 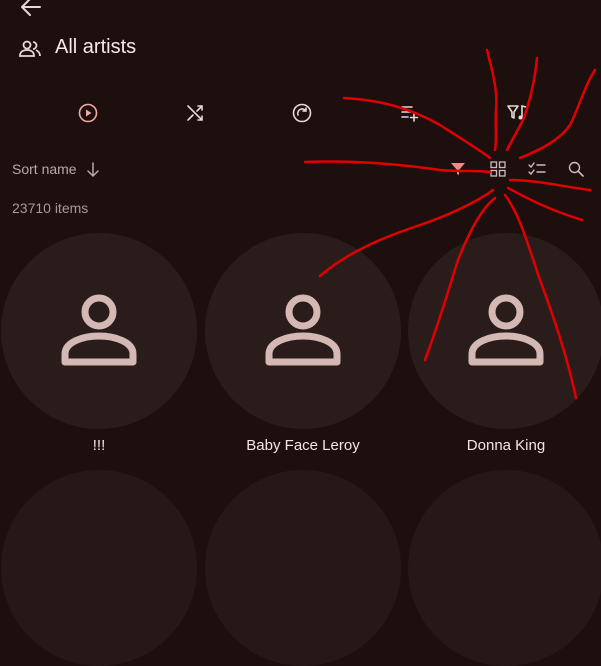 I want to click on artist-name: Baby Face Leroy, so click(x=303, y=445).